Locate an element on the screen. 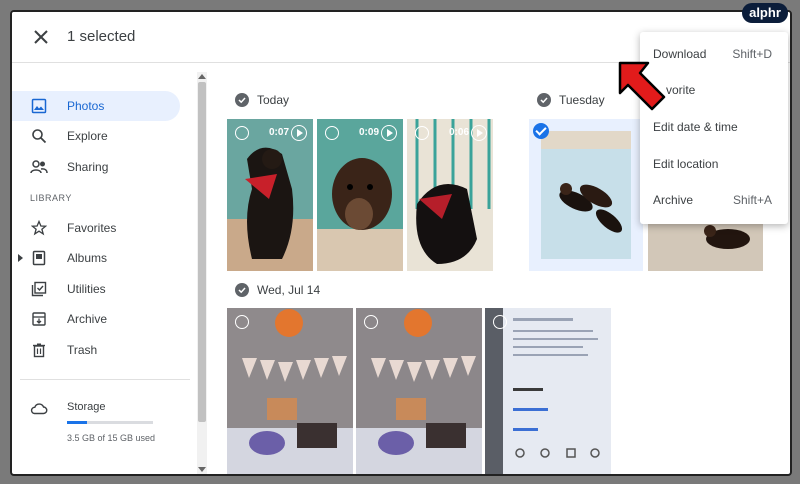 The height and width of the screenshot is (484, 800). menu-item-label: Archive is located at coordinates (673, 200).